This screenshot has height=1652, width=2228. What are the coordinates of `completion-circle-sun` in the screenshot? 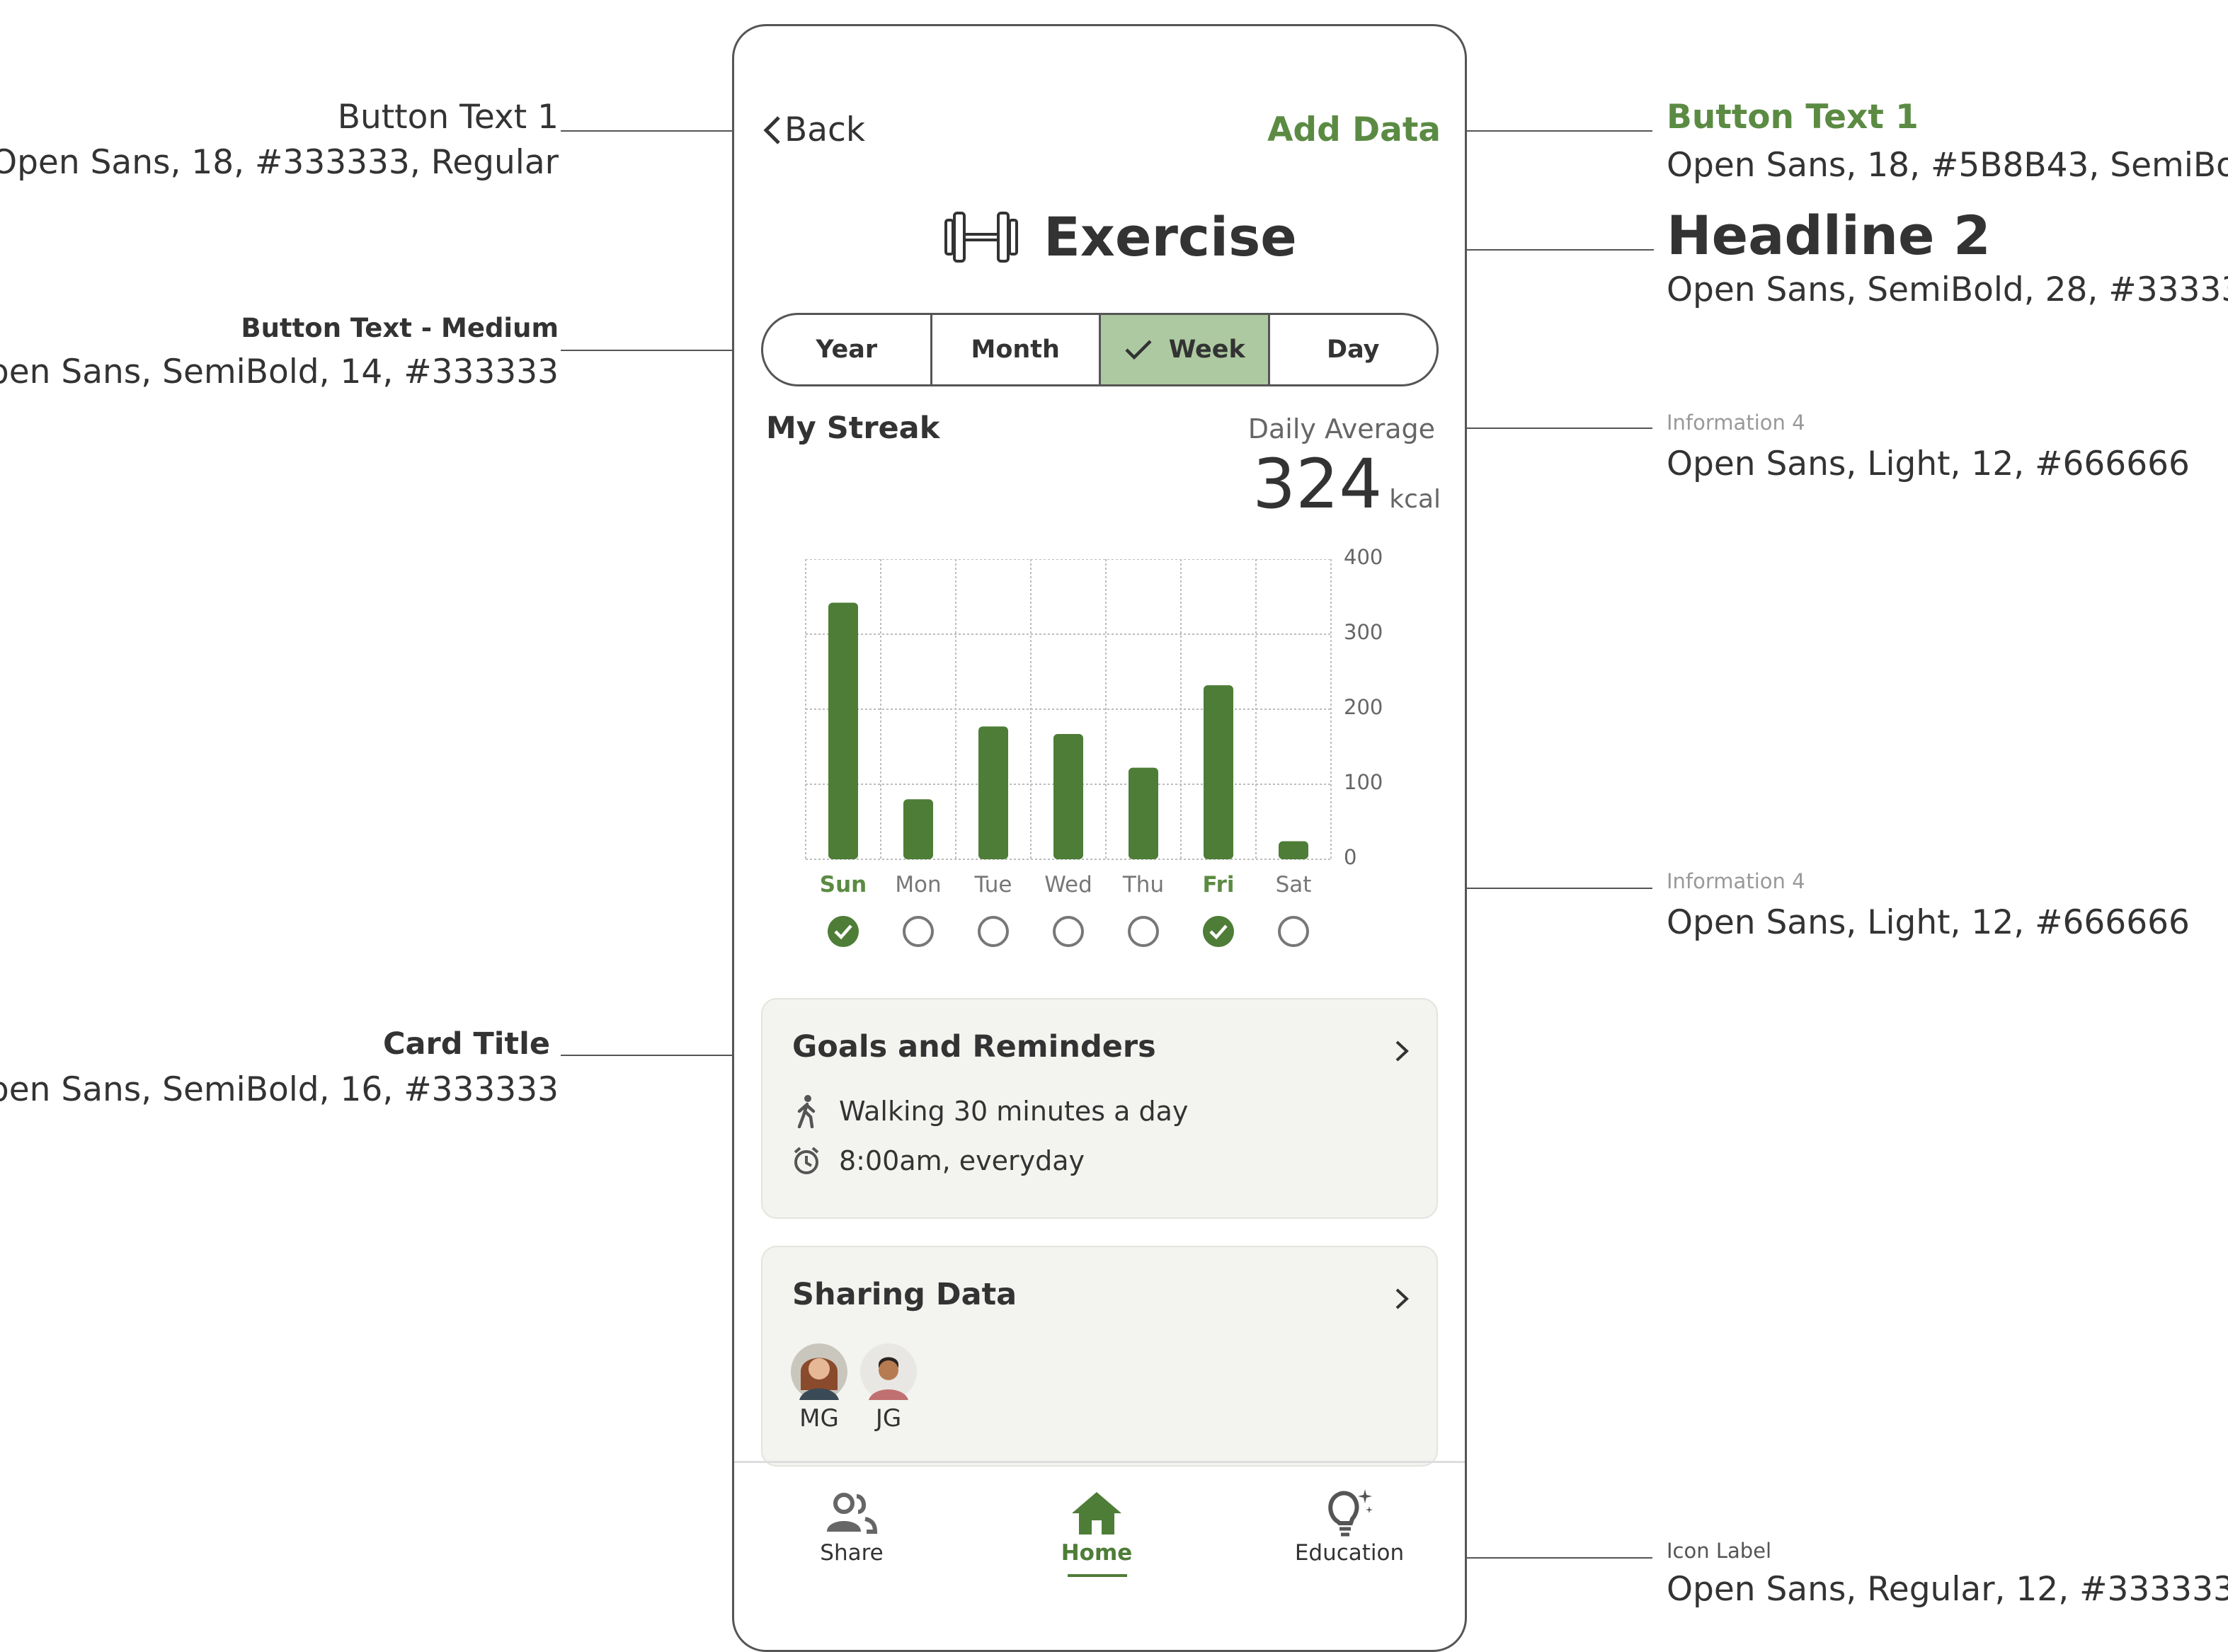 It's located at (843, 931).